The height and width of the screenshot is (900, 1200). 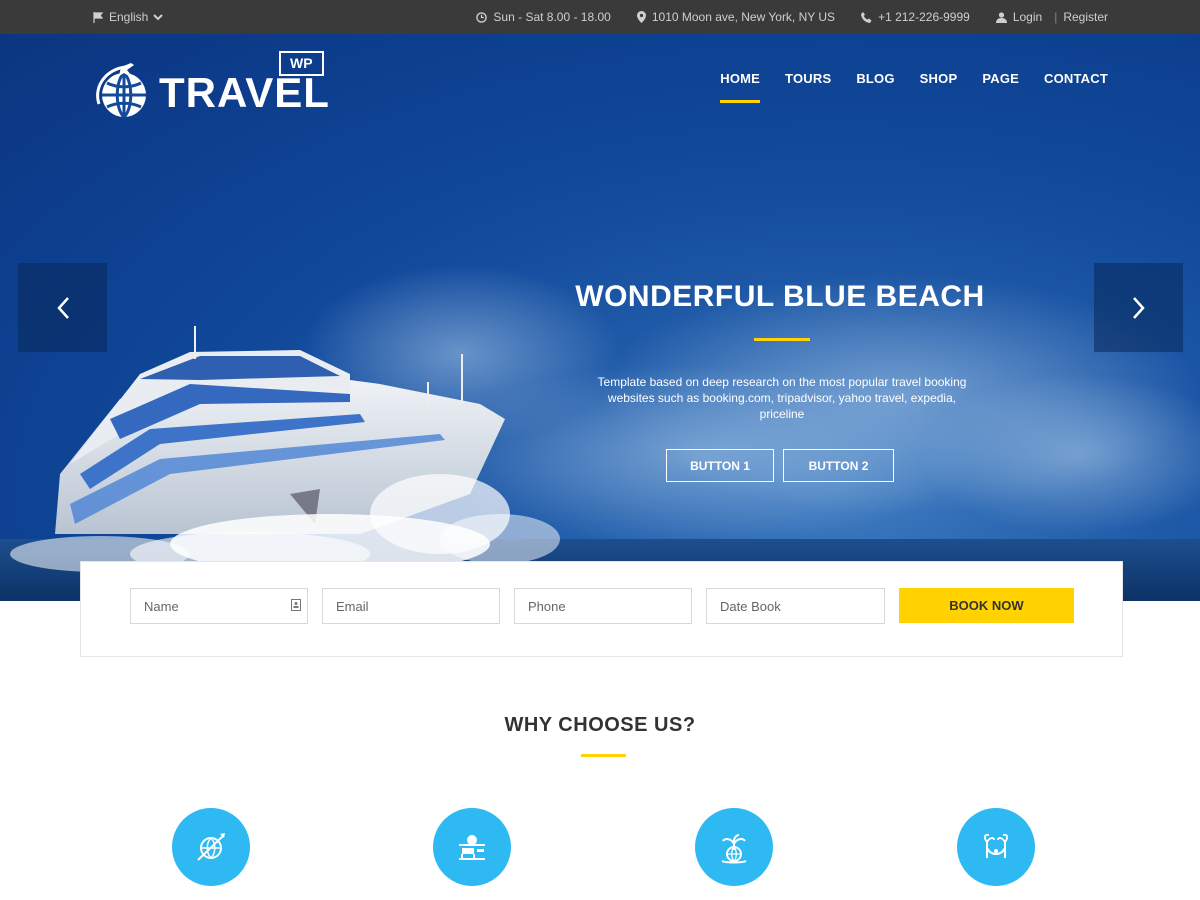 I want to click on name-input, so click(x=219, y=606).